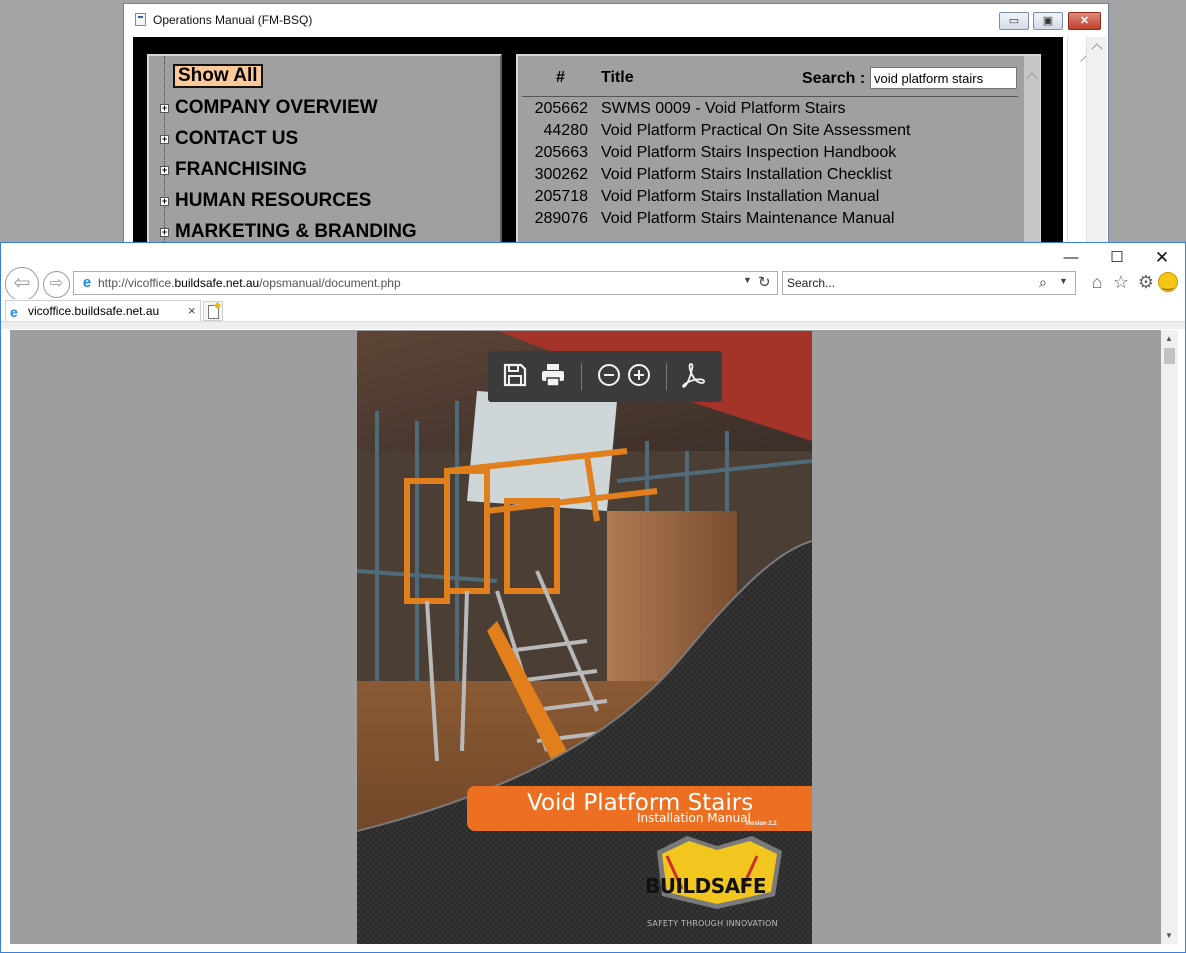 The height and width of the screenshot is (953, 1186). Describe the element at coordinates (1169, 935) in the screenshot. I see `scroll-down-icon: ▼` at that location.